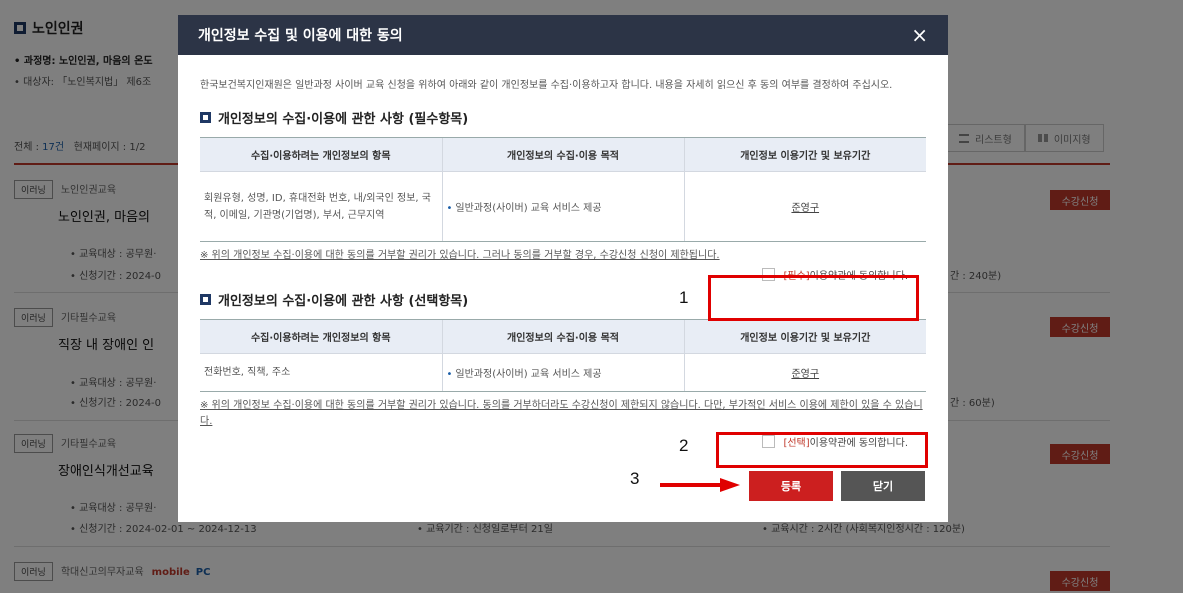  I want to click on annotation-number-3: 3, so click(635, 478).